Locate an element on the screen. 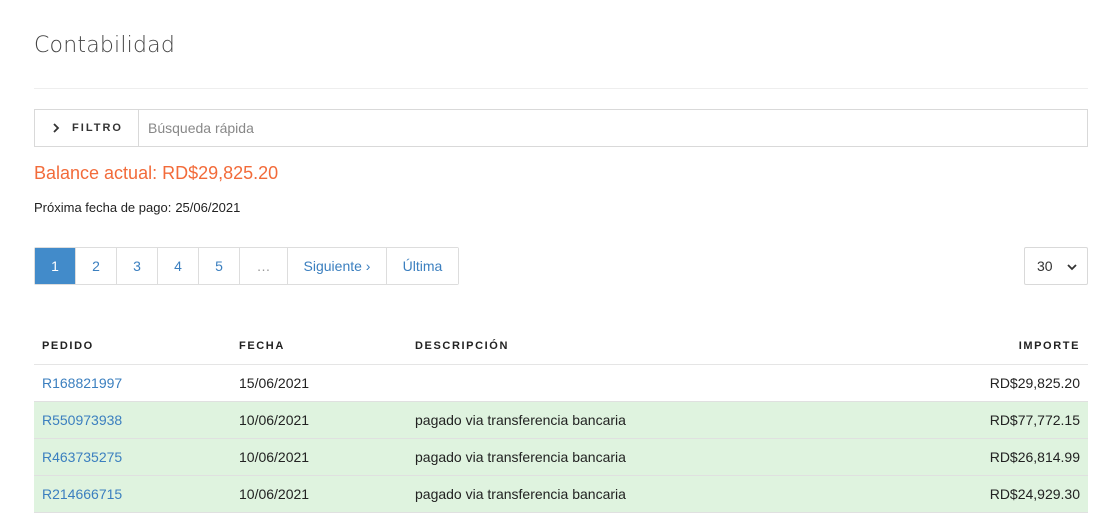  row-amount: RD$24,929.30 is located at coordinates (1034, 494).